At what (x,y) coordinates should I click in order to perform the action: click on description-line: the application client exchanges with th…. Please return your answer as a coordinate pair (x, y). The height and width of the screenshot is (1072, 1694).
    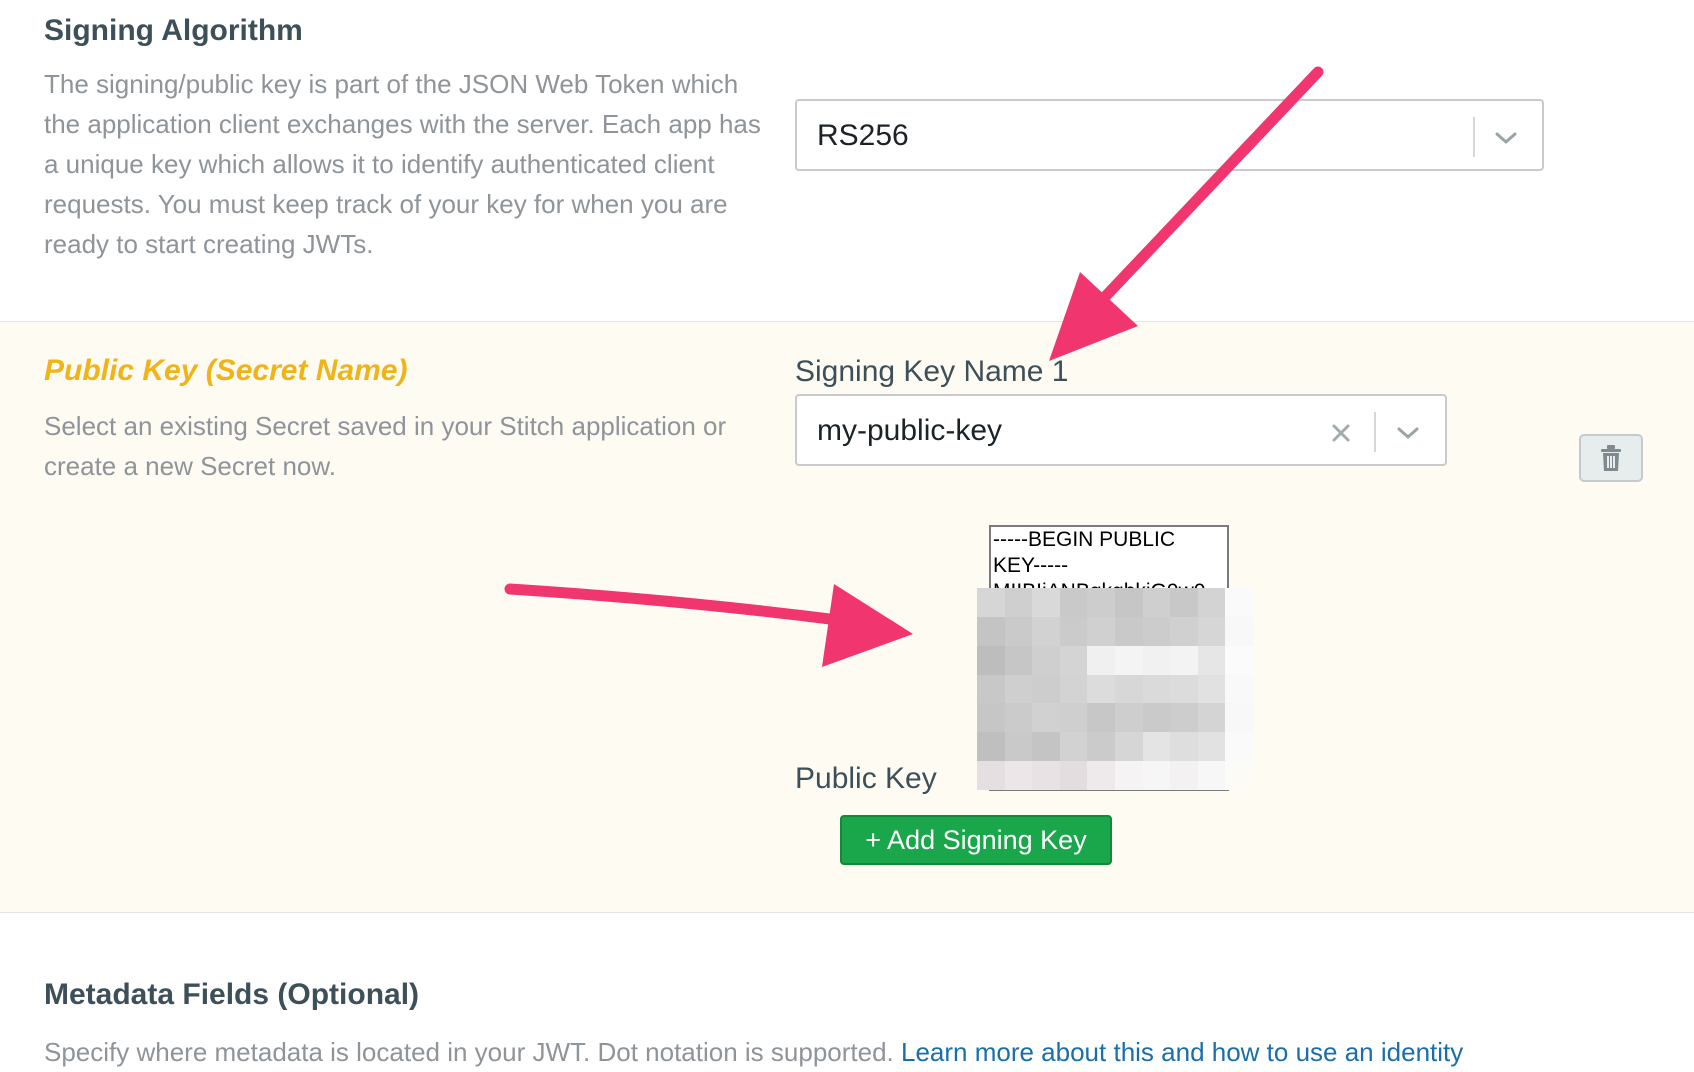
    Looking at the image, I should click on (402, 124).